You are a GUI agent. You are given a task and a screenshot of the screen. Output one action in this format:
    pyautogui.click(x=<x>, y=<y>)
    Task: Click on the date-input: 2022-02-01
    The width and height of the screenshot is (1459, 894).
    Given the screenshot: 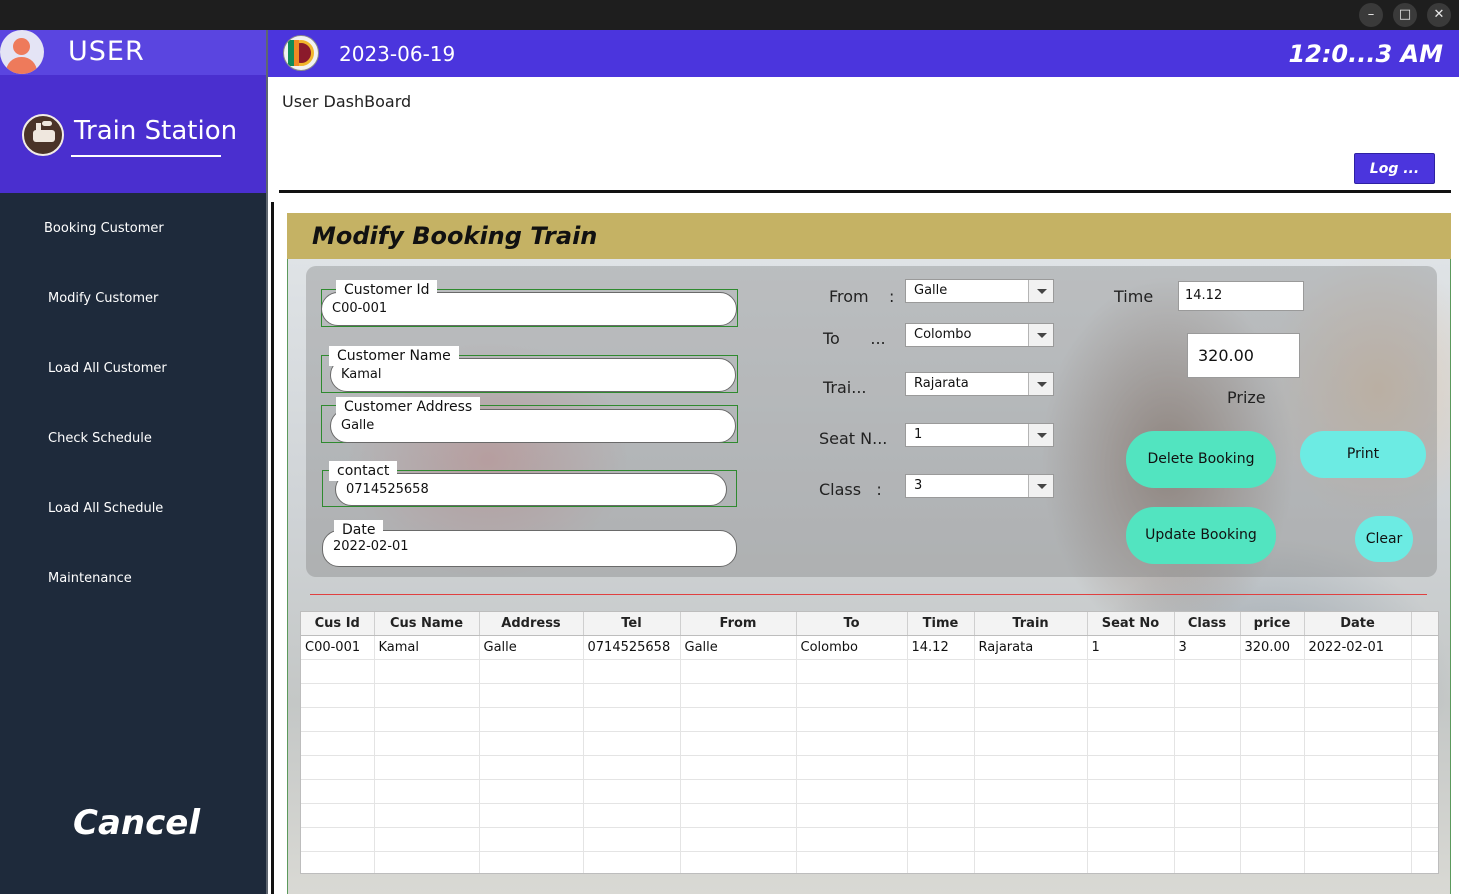 What is the action you would take?
    pyautogui.click(x=529, y=548)
    